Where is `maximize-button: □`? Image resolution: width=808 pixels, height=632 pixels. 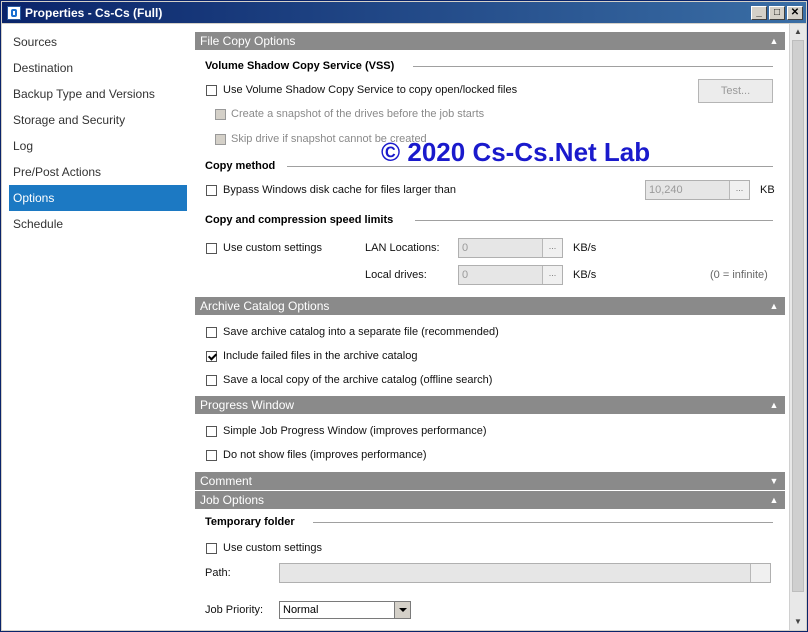 maximize-button: □ is located at coordinates (777, 12).